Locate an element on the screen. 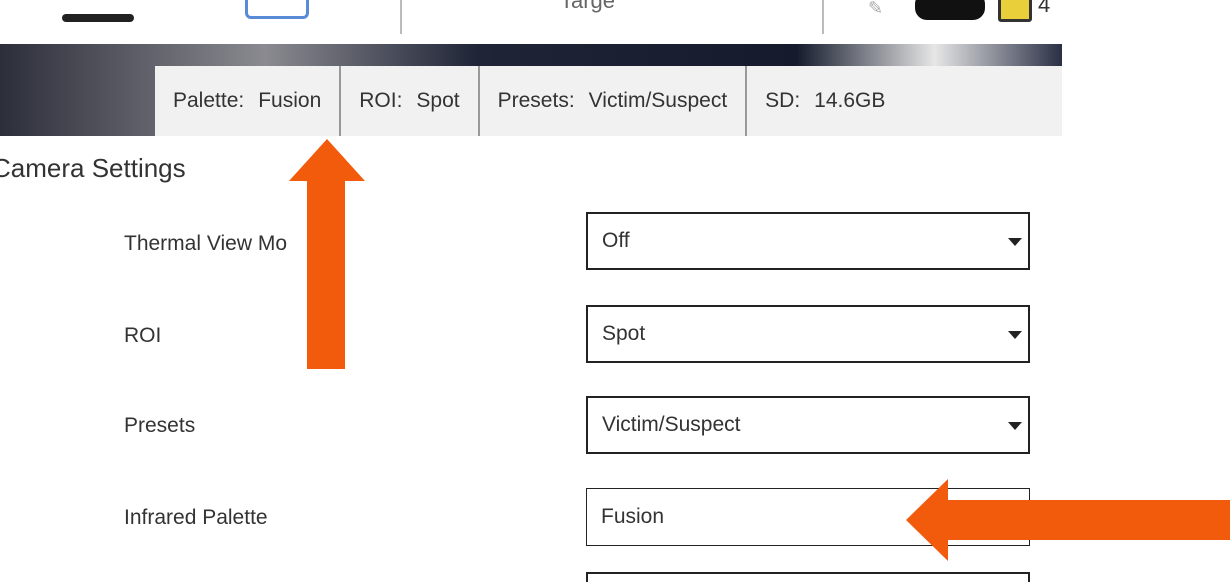 This screenshot has width=1230, height=582. status-palette: Palette: Fusion is located at coordinates (248, 101).